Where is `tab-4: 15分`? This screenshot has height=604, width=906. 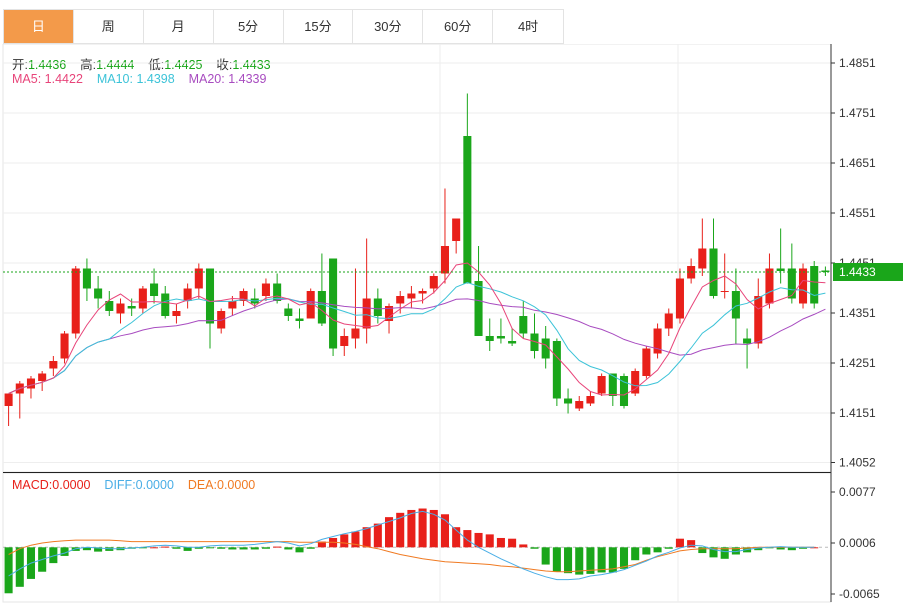
tab-4: 15分 is located at coordinates (319, 26).